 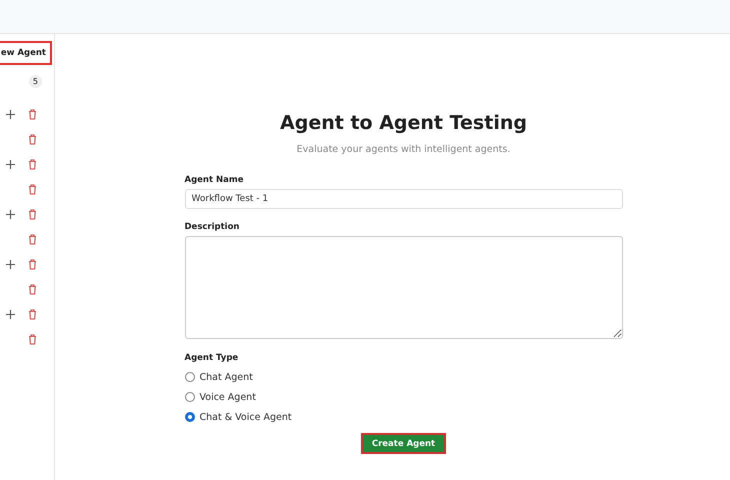 I want to click on field-label: Description, so click(x=212, y=227).